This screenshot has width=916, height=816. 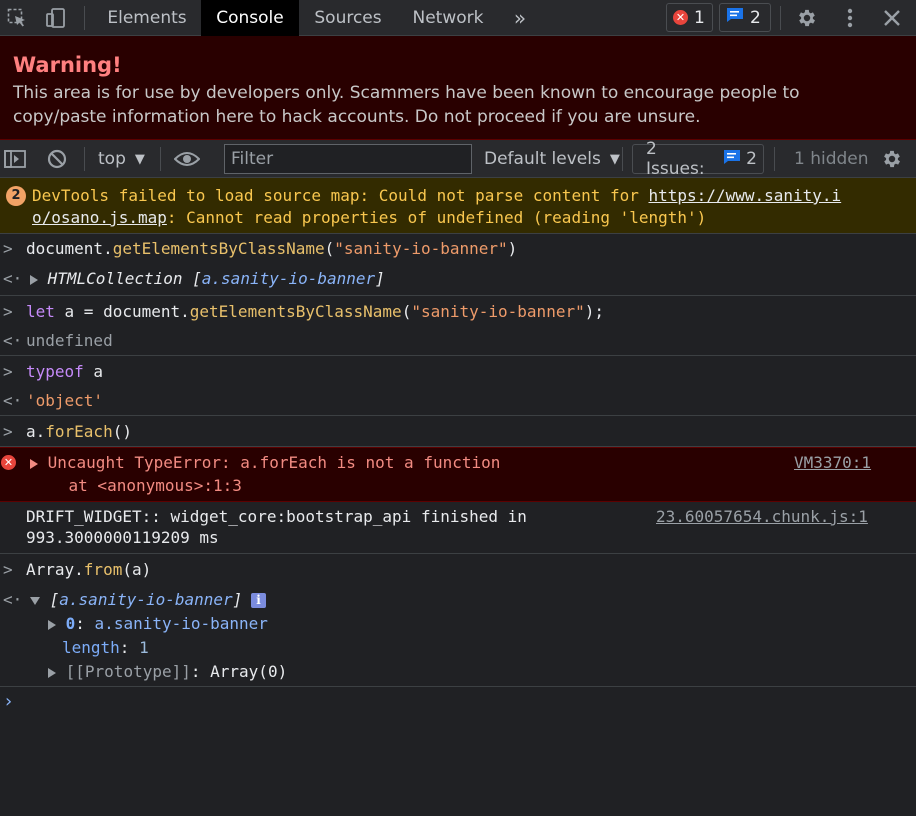 I want to click on settings-gear-icon, so click(x=807, y=18).